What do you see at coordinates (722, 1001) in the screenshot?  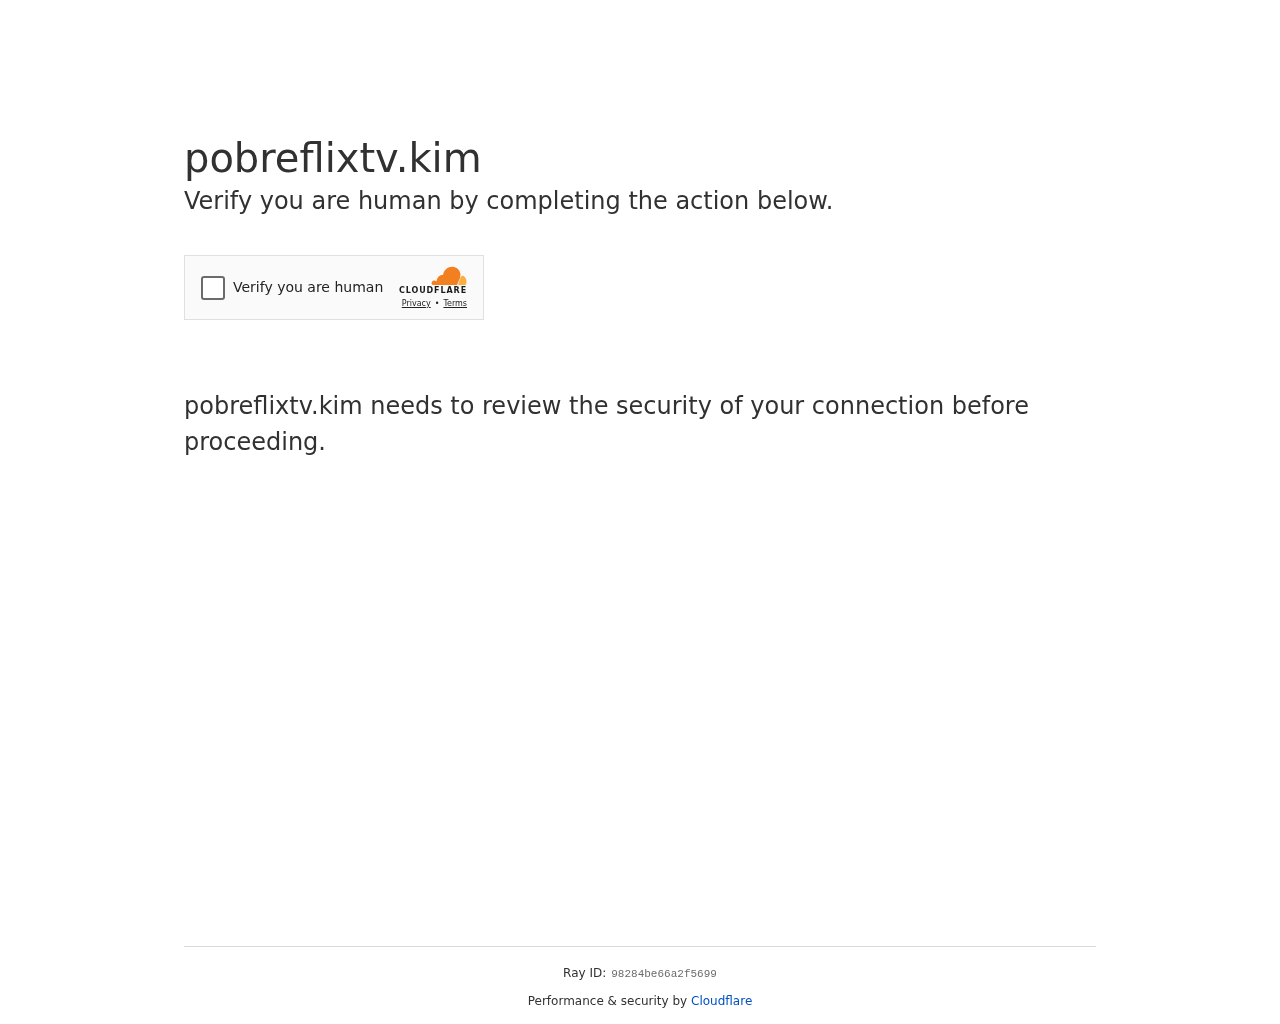 I see `cloudflare-link: Cloudflare` at bounding box center [722, 1001].